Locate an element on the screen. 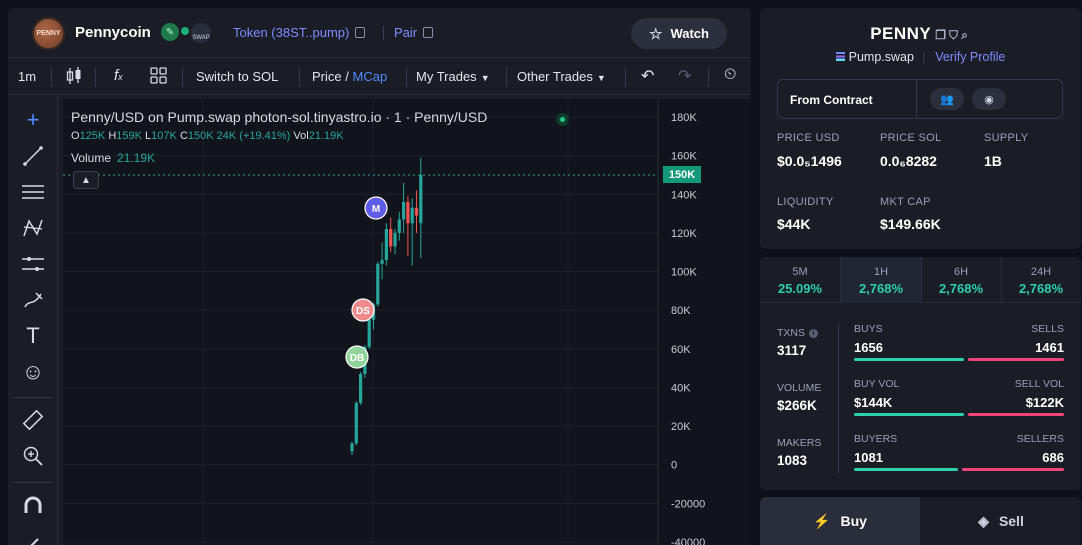 The height and width of the screenshot is (545, 1082). tab-label: 6H is located at coordinates (961, 272).